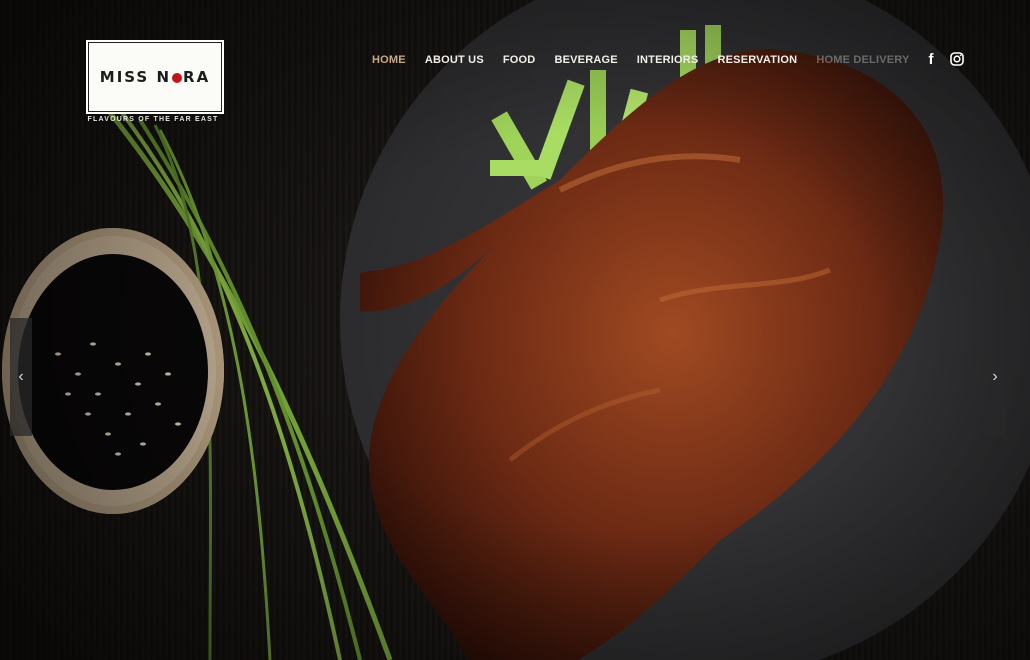  Describe the element at coordinates (862, 60) in the screenshot. I see `nav-item-home-delivery: HOME DELIVERY` at that location.